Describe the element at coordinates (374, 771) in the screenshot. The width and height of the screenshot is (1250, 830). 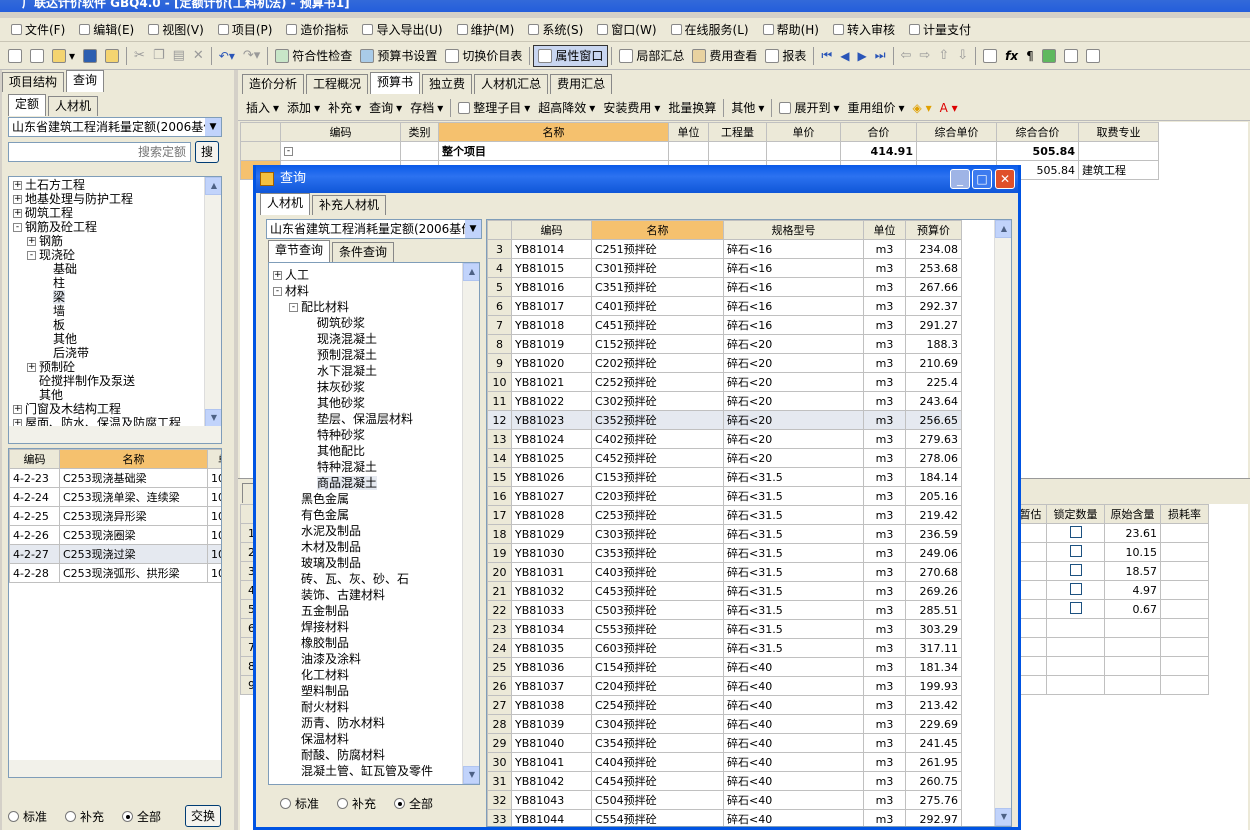
I see `tree-node: 混凝土管、缸瓦管及零件` at that location.